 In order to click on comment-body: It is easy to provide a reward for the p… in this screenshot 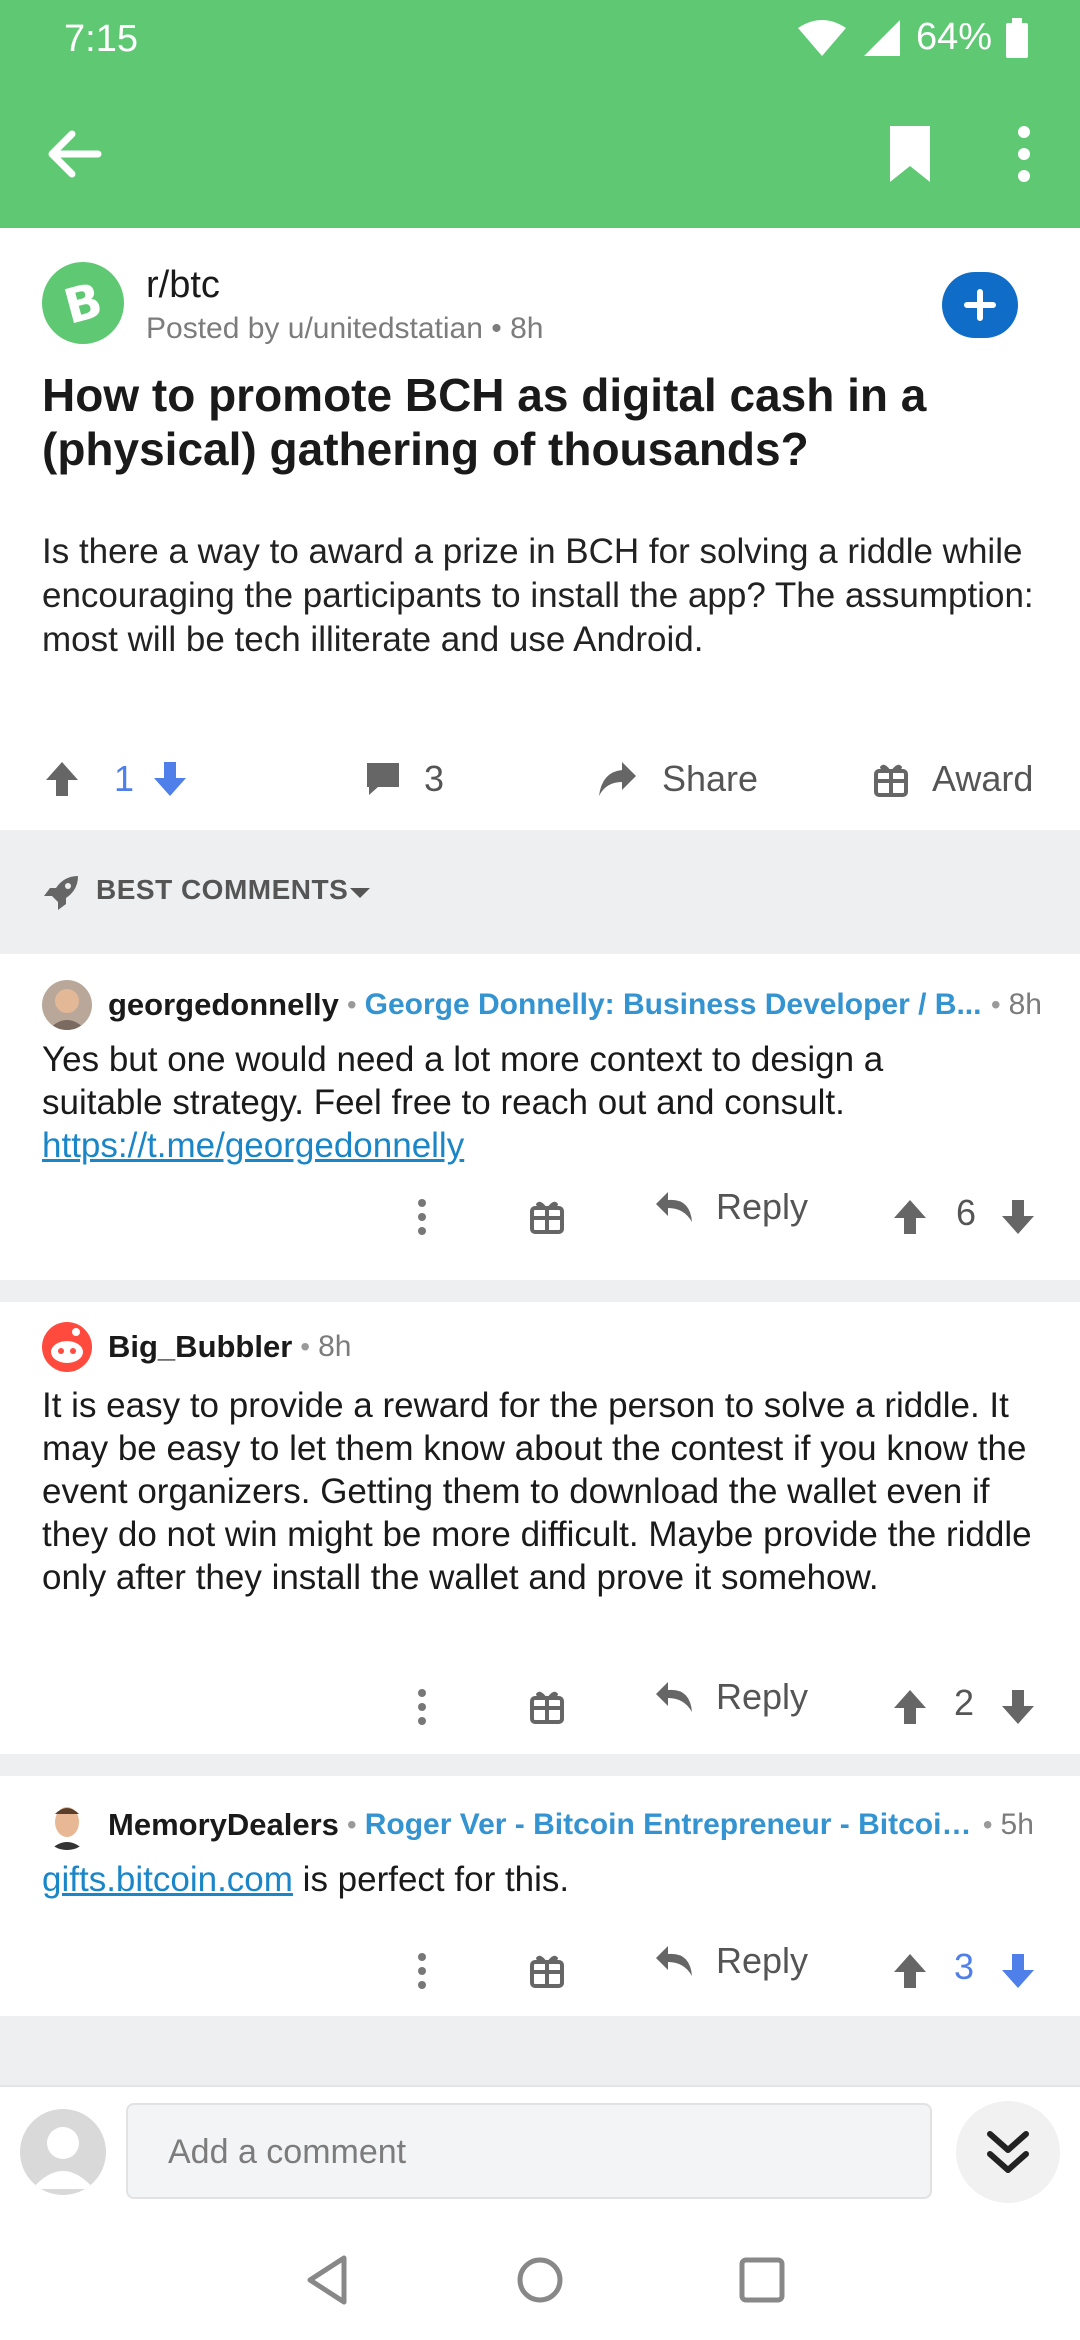, I will do `click(537, 1491)`.